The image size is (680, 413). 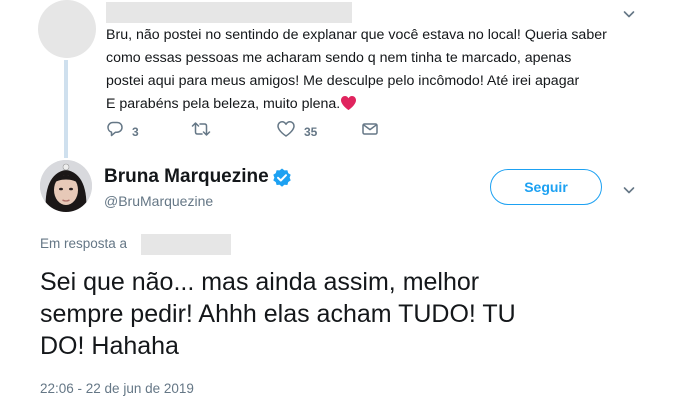 I want to click on author-display-name: Bruna Marquezine, so click(x=186, y=177).